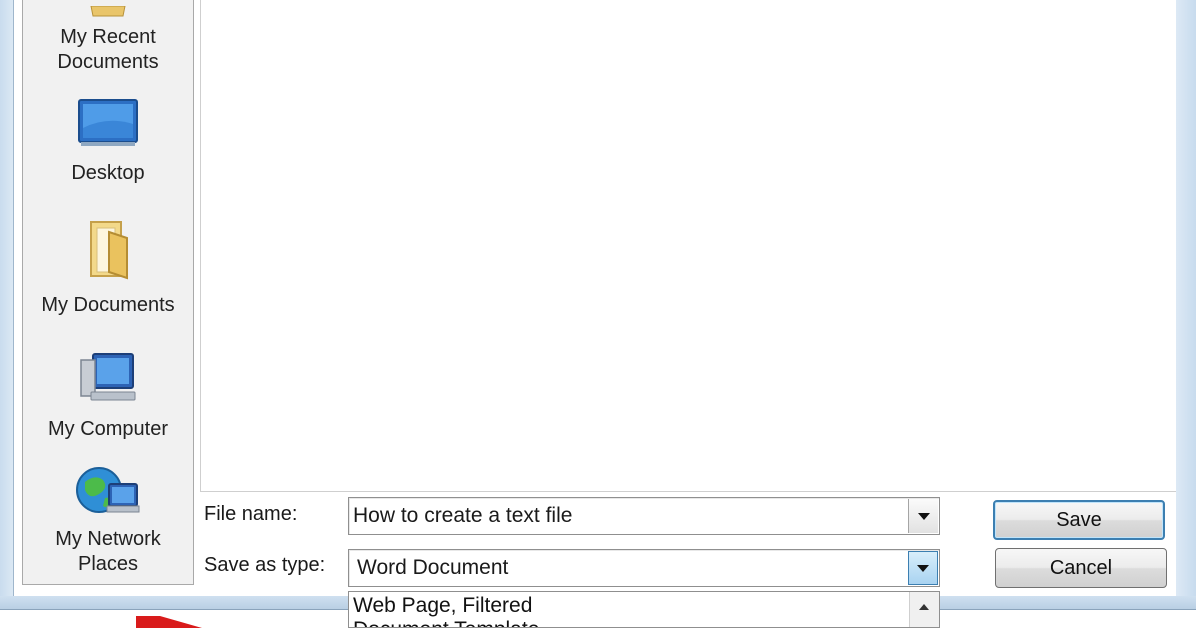 This screenshot has height=628, width=1196. I want to click on place-desktop: Desktop, so click(108, 142).